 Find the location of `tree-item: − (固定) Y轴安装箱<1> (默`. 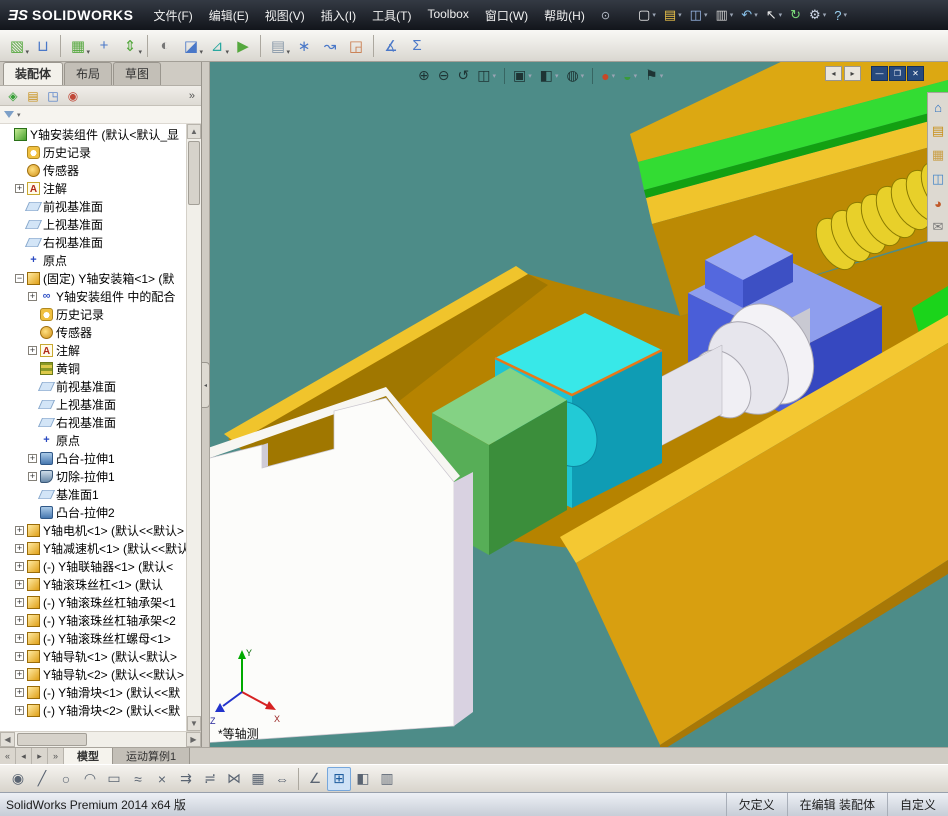

tree-item: − (固定) Y轴安装箱<1> (默 is located at coordinates (93, 278).